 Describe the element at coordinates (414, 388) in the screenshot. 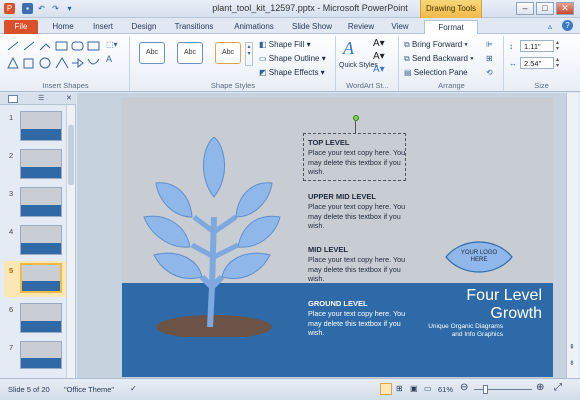

I see `reading-view-icon: ▣` at that location.